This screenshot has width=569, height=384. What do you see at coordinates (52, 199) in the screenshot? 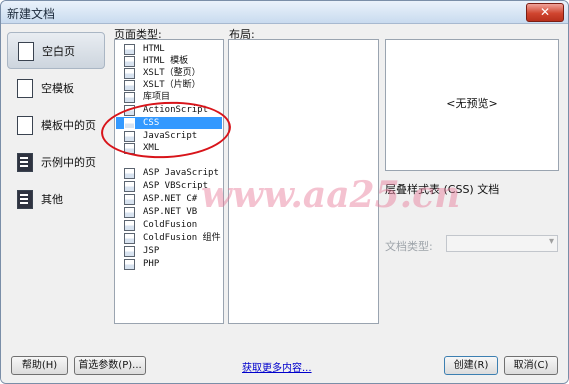
I see `sidebar-item-label: 其他` at bounding box center [52, 199].